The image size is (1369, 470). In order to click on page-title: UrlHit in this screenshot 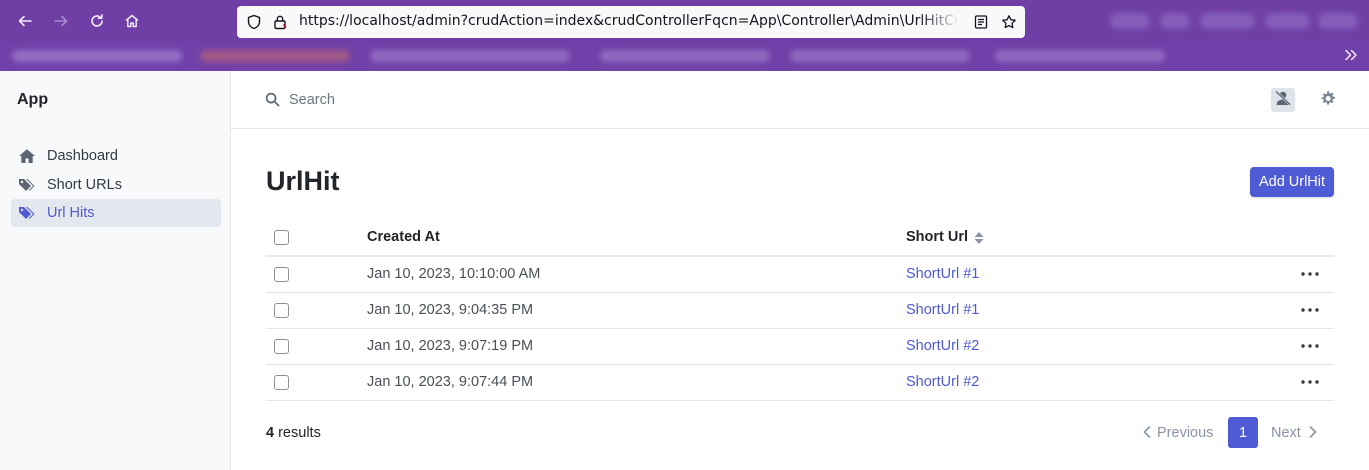, I will do `click(303, 181)`.